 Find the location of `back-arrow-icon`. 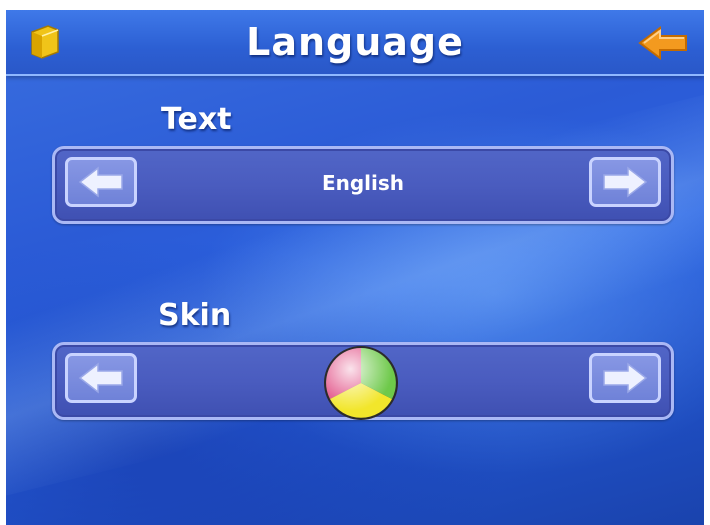

back-arrow-icon is located at coordinates (663, 43).